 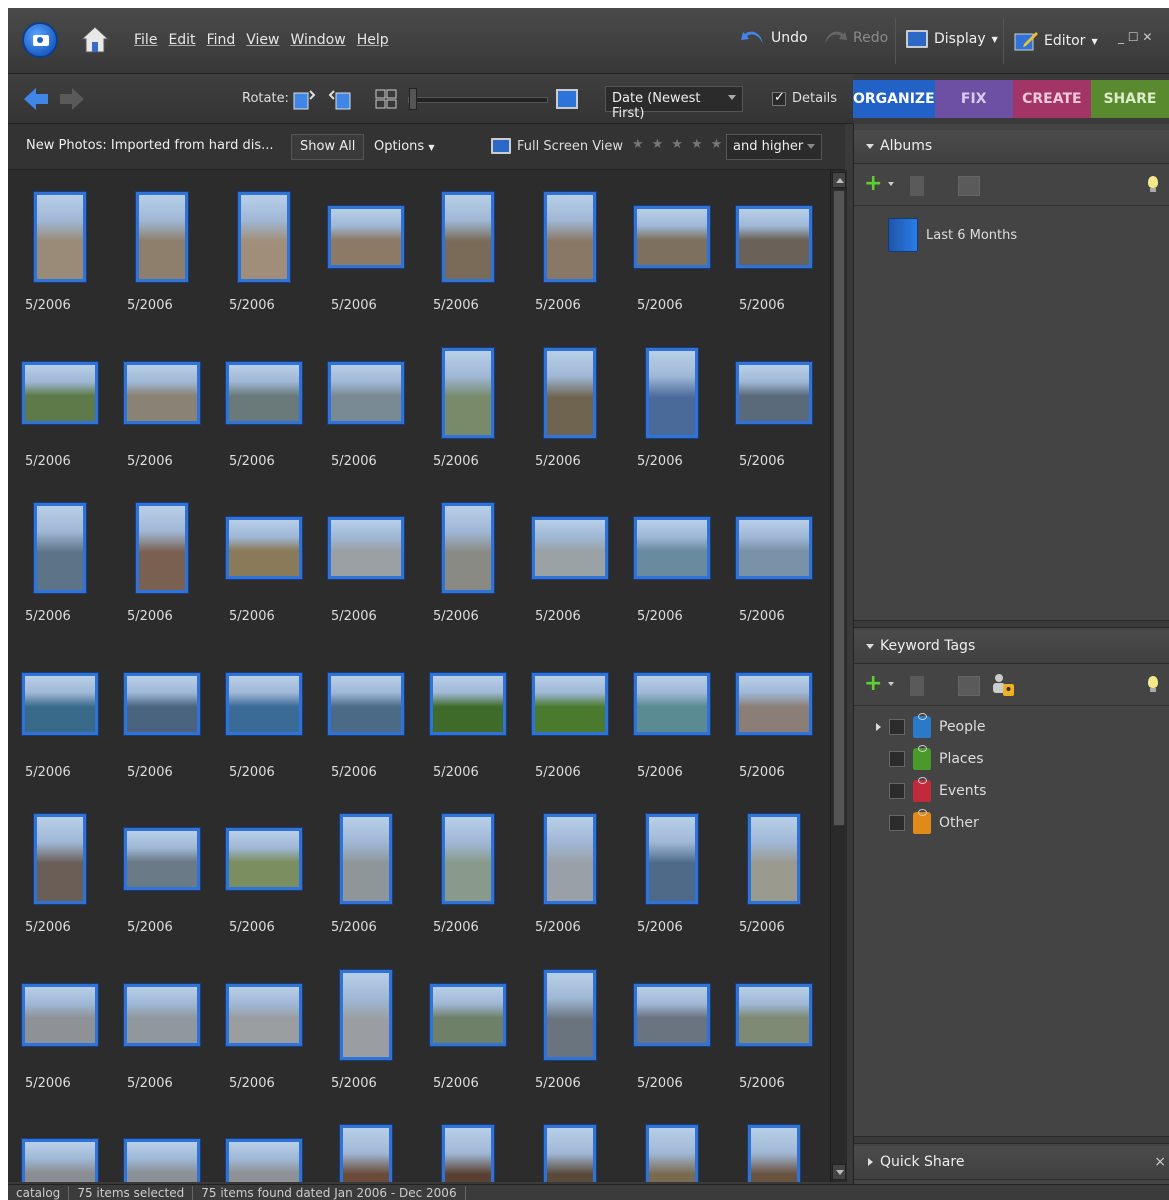 What do you see at coordinates (873, 184) in the screenshot?
I see `add-album-icon: +` at bounding box center [873, 184].